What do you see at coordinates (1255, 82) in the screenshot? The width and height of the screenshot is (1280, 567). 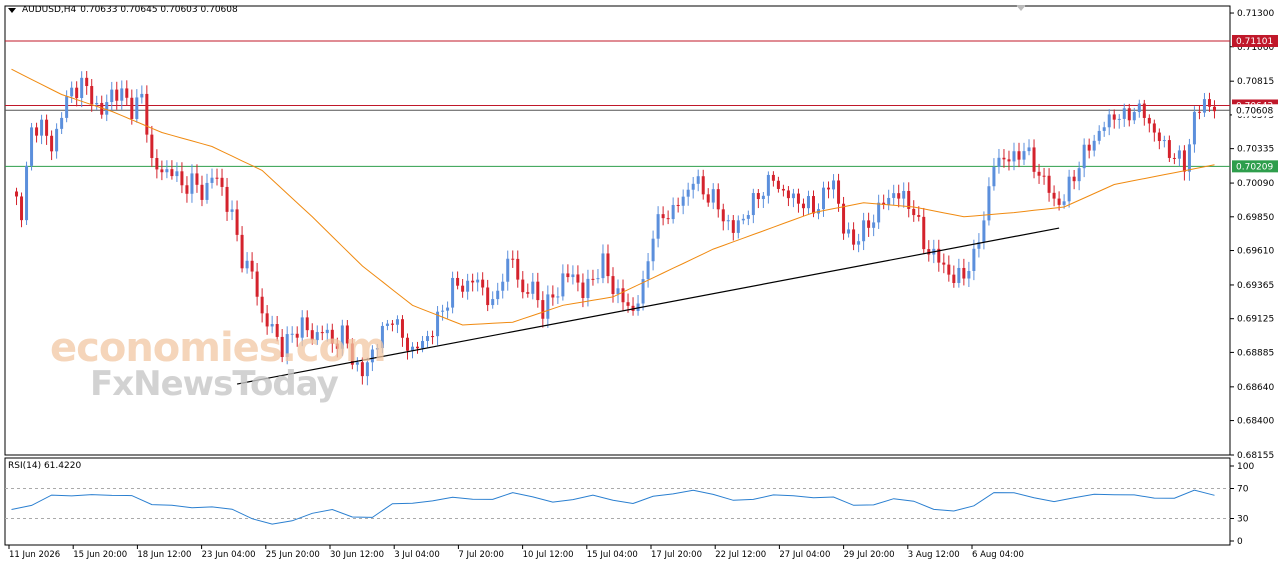 I see `price-tick-label: 0.70815` at bounding box center [1255, 82].